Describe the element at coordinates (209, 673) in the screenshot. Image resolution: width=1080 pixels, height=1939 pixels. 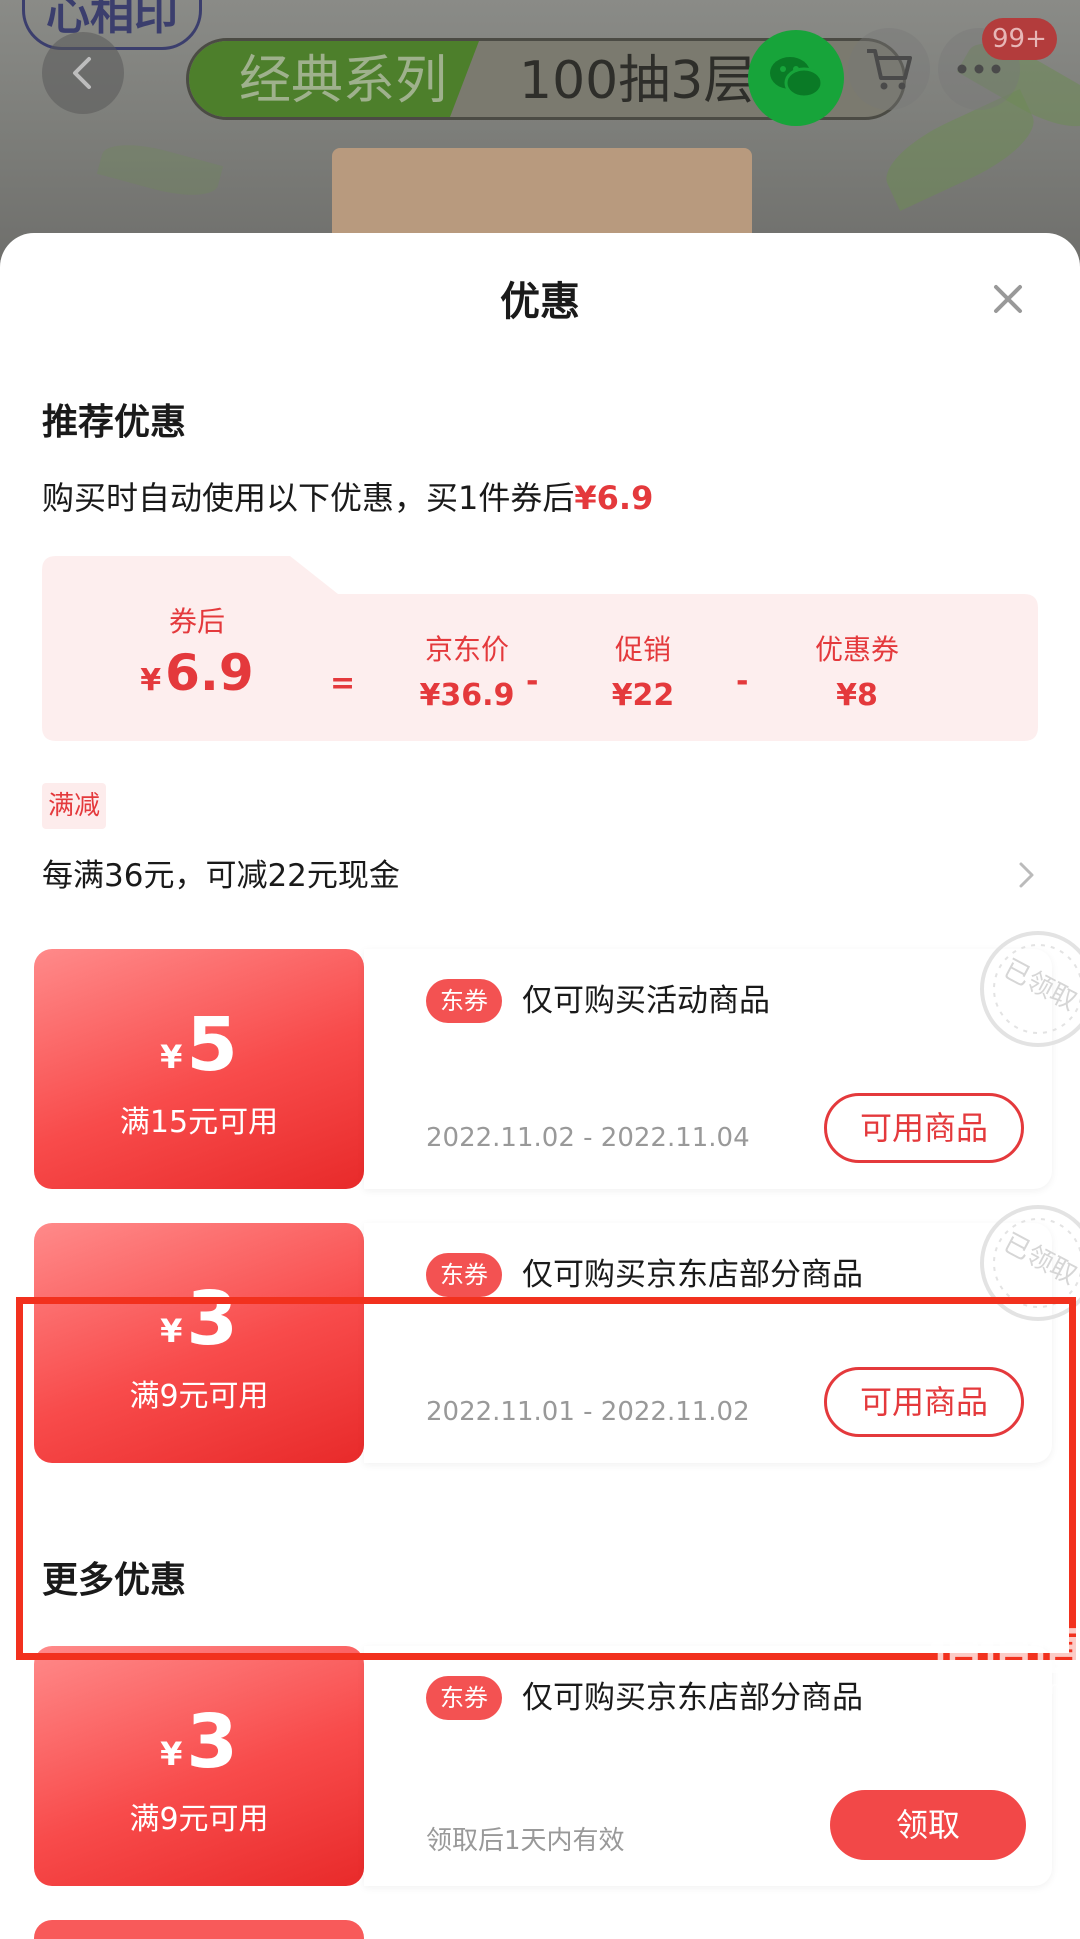
I see `final-price-number: 6.9` at that location.